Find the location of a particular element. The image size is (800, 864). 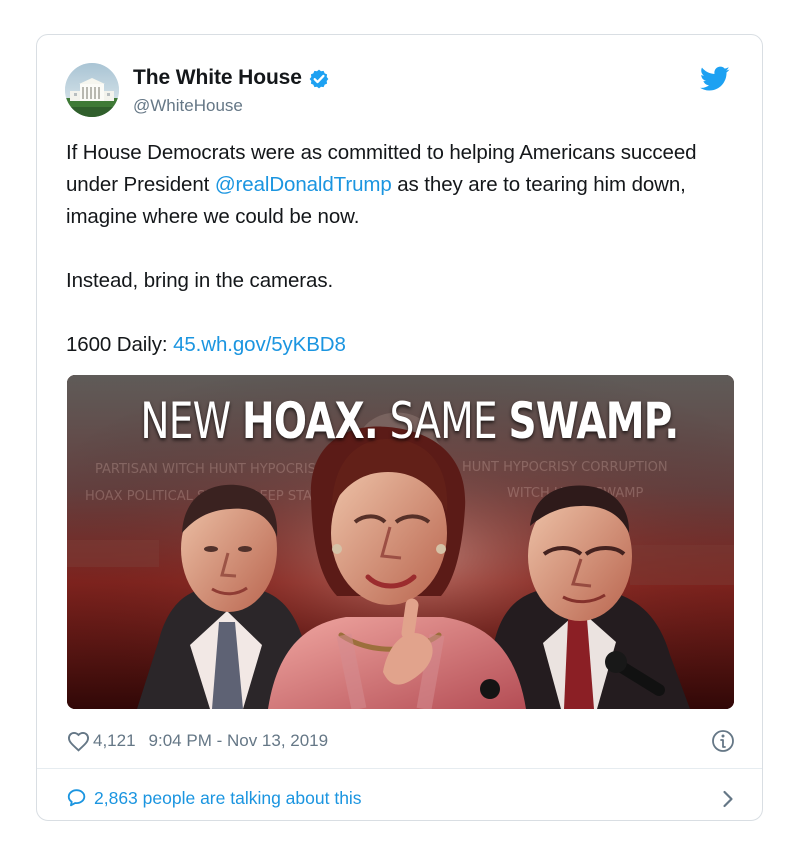

author-handle: @WhiteHouse is located at coordinates (188, 106).